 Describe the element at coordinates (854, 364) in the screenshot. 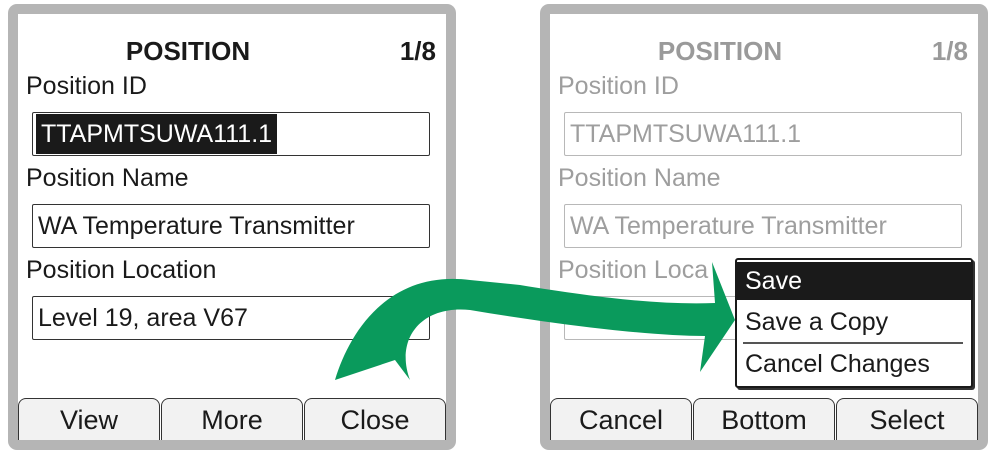

I see `cancel-changes-menu-item: Cancel Changes` at that location.